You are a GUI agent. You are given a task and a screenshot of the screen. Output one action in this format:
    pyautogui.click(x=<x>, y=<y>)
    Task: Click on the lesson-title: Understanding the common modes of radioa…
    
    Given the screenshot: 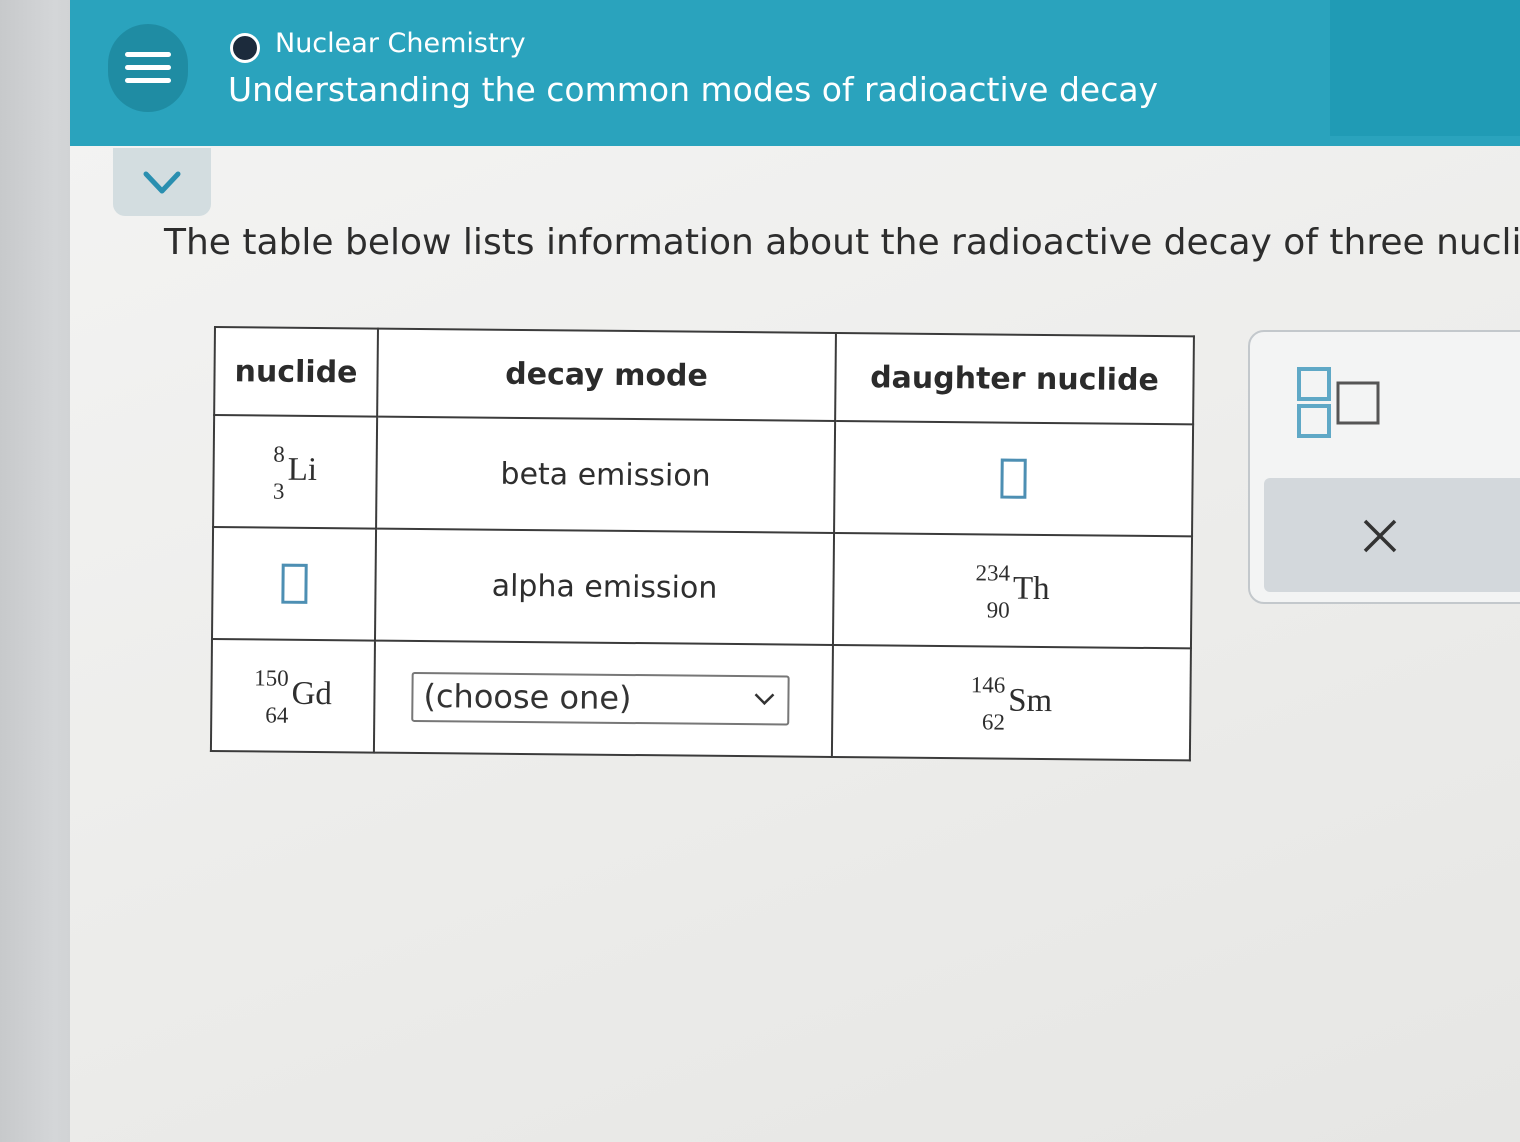 What is the action you would take?
    pyautogui.click(x=693, y=89)
    